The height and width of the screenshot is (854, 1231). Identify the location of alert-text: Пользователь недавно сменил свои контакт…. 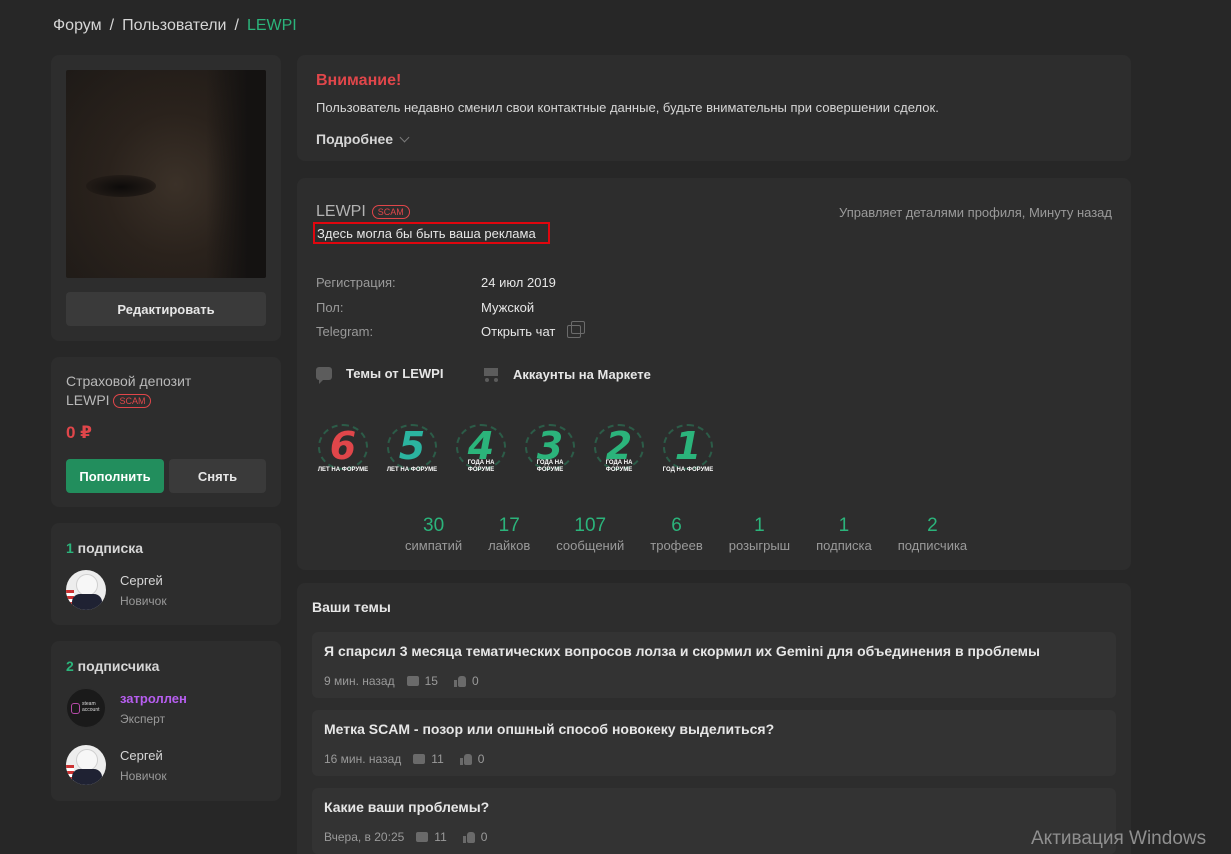
(627, 107).